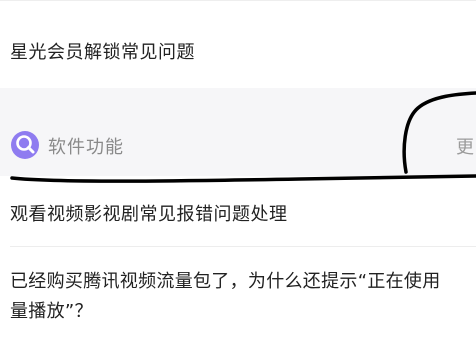  I want to click on list-item-line-1: 已经购买腾讯视频流量包了，为什么还提示“正在使用, so click(225, 281).